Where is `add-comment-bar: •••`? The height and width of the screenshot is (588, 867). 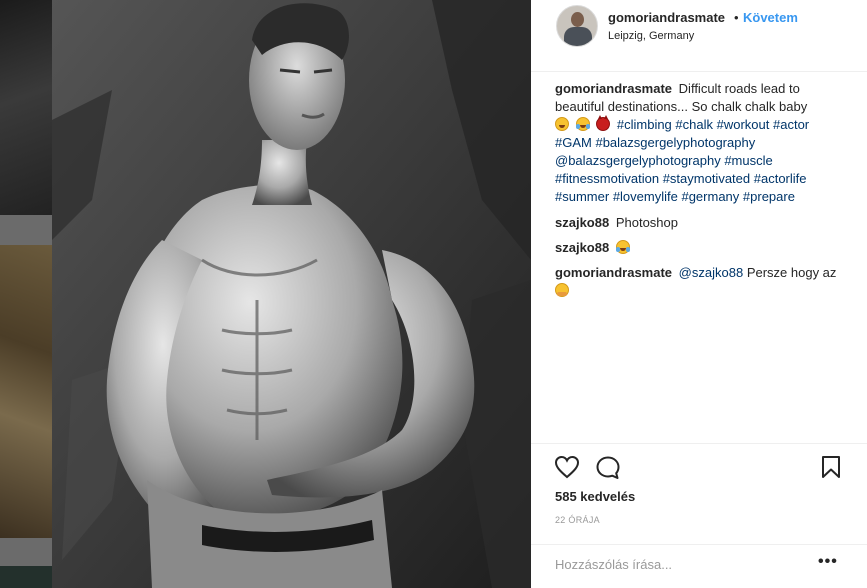
add-comment-bar: ••• is located at coordinates (699, 566).